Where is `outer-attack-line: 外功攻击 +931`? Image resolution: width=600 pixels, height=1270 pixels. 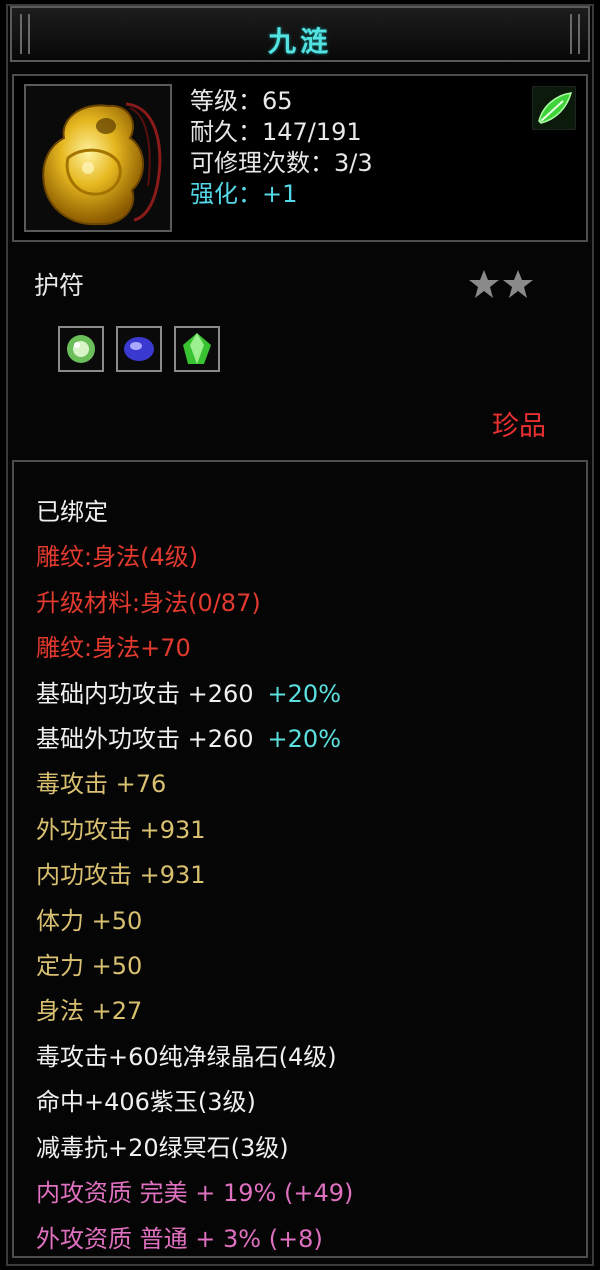
outer-attack-line: 外功攻击 +931 is located at coordinates (121, 829).